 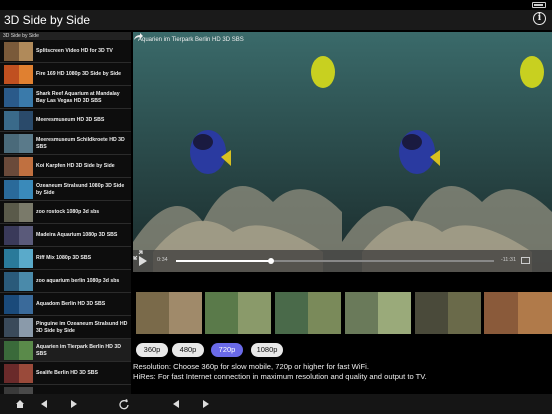 I want to click on list-item-label: Riff Mix 1080p 3D SBS, so click(x=64, y=258).